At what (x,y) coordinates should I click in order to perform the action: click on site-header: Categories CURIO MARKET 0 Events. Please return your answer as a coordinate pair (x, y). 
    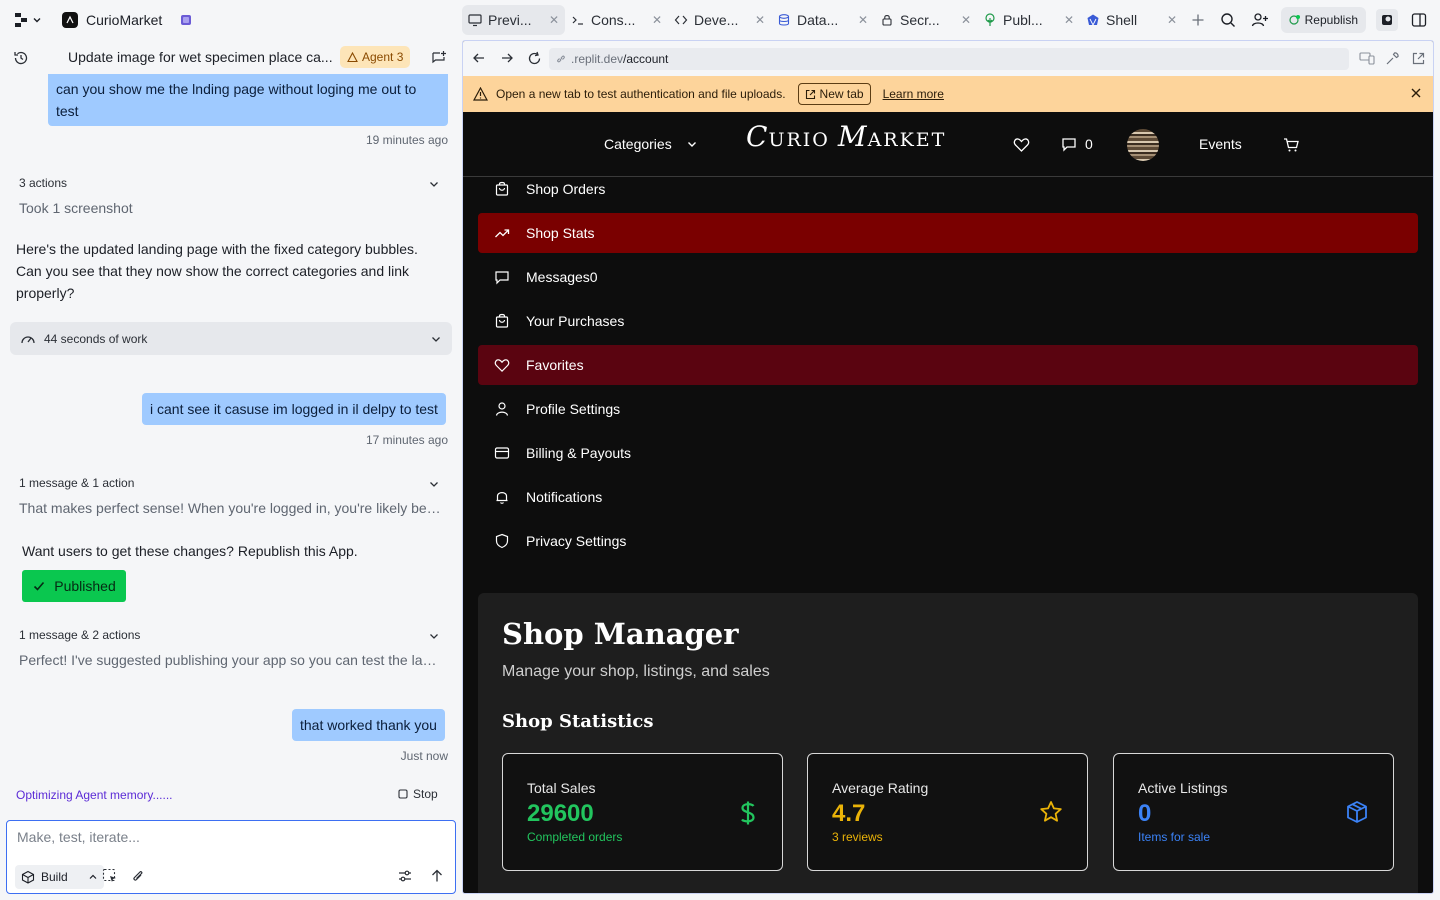
    Looking at the image, I should click on (948, 144).